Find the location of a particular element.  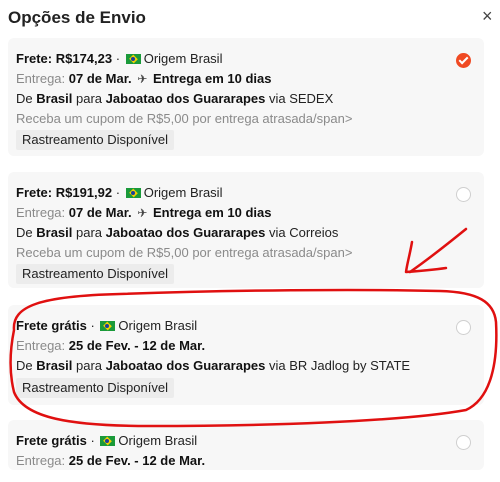

option-price-line: Frete: R$174,23 · Origem Brasil is located at coordinates (119, 59).